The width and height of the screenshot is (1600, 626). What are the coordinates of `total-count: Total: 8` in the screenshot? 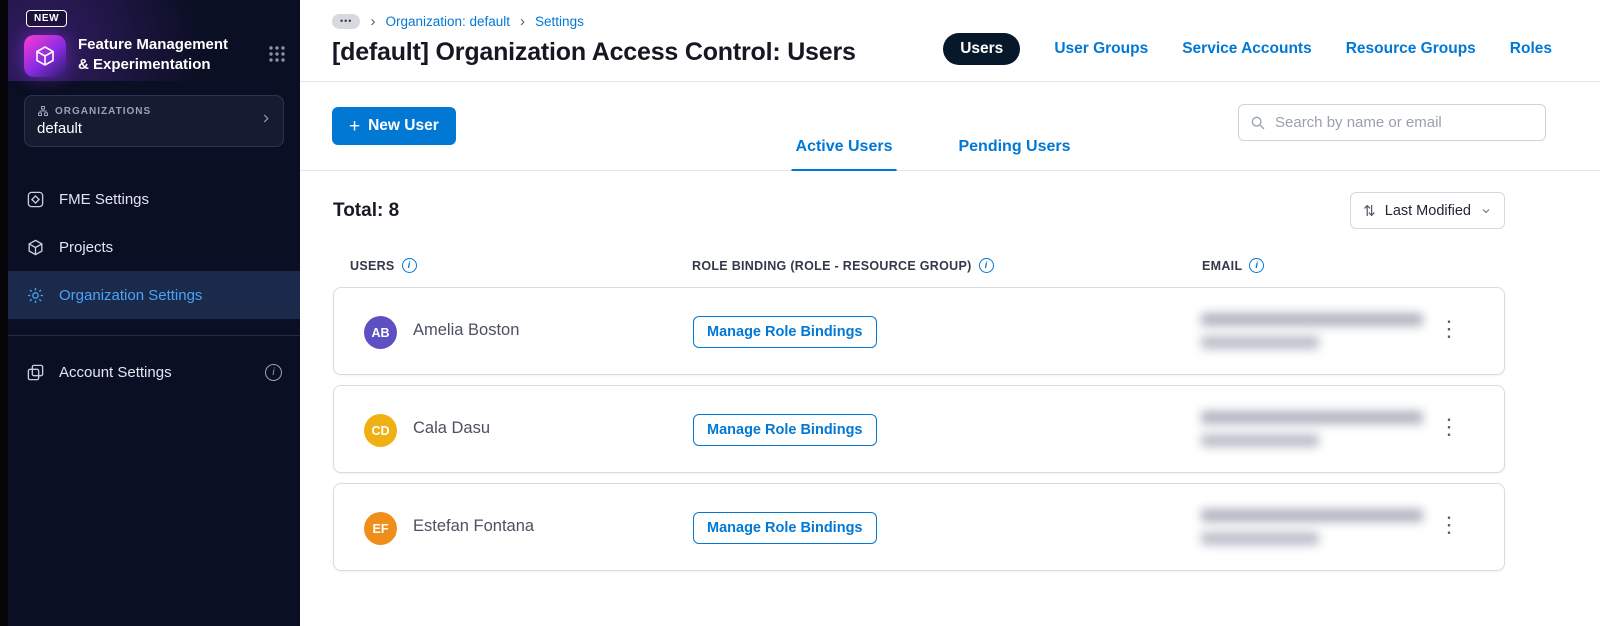 It's located at (366, 210).